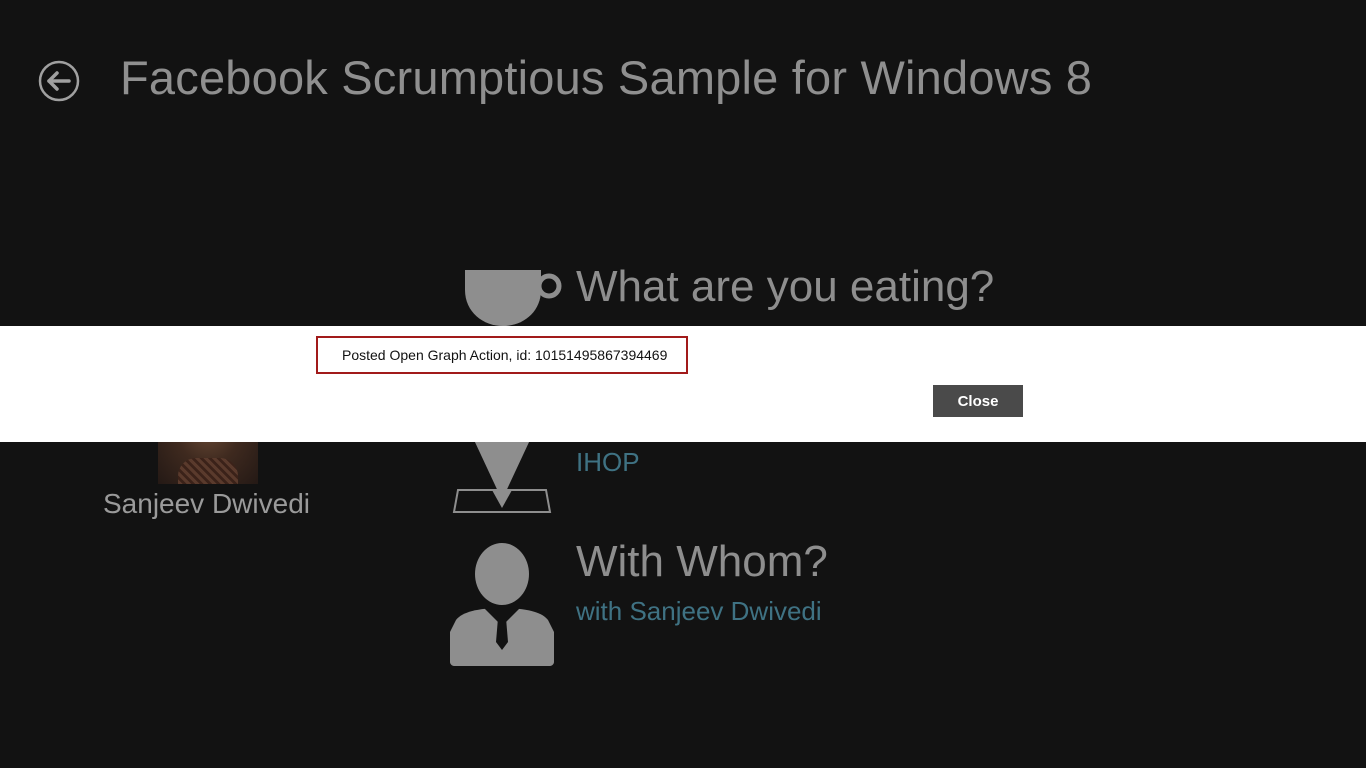 Image resolution: width=1366 pixels, height=768 pixels. What do you see at coordinates (699, 611) in the screenshot?
I see `friends-value: with Sanjeev Dwivedi` at bounding box center [699, 611].